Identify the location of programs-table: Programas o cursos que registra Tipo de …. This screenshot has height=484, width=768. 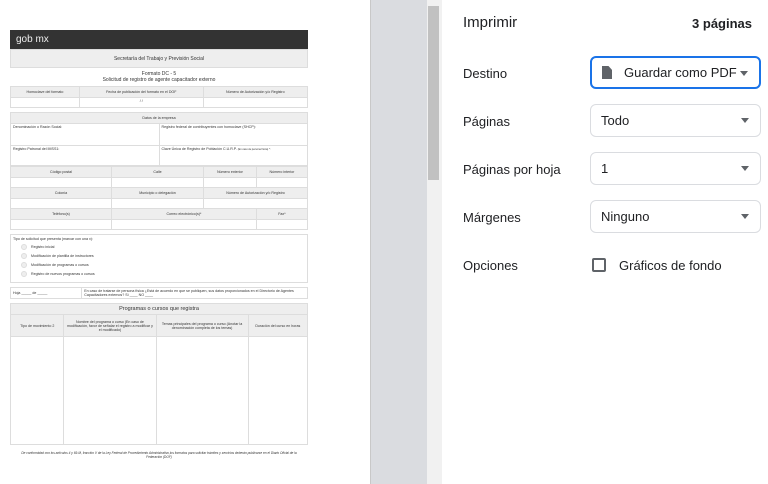
(159, 374).